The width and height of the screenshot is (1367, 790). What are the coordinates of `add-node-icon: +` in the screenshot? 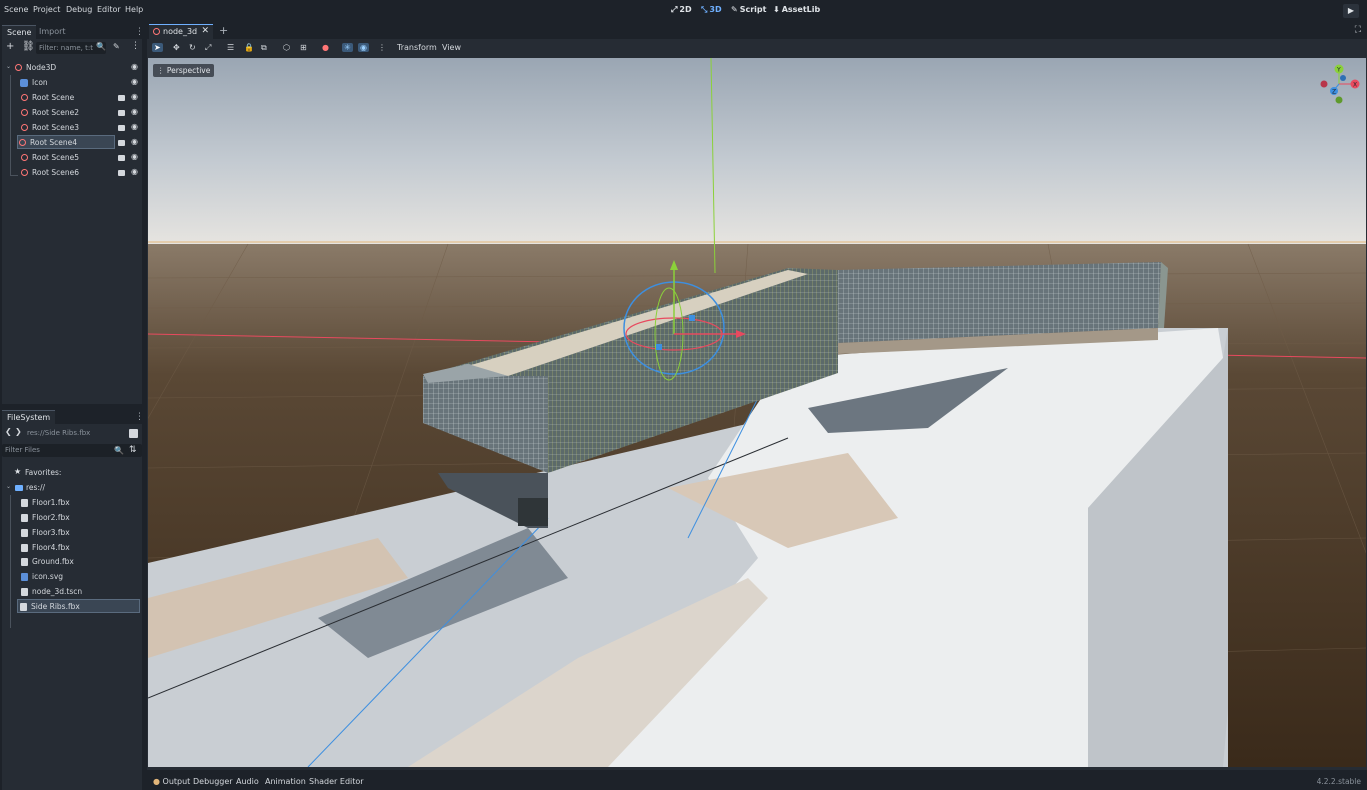 It's located at (10, 46).